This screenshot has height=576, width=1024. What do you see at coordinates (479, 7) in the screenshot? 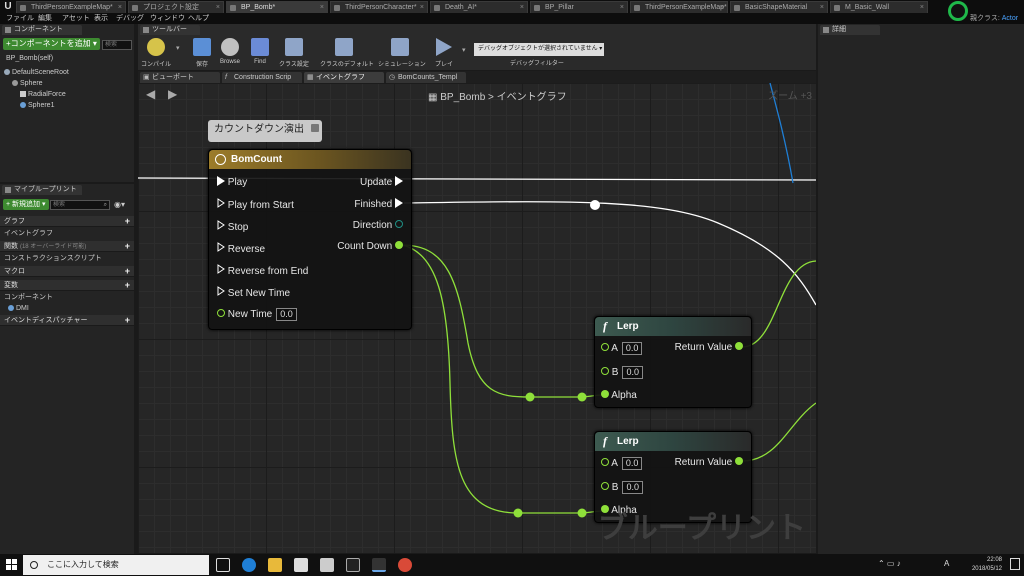
I see `doc-tab: Death_AI* ×` at bounding box center [479, 7].